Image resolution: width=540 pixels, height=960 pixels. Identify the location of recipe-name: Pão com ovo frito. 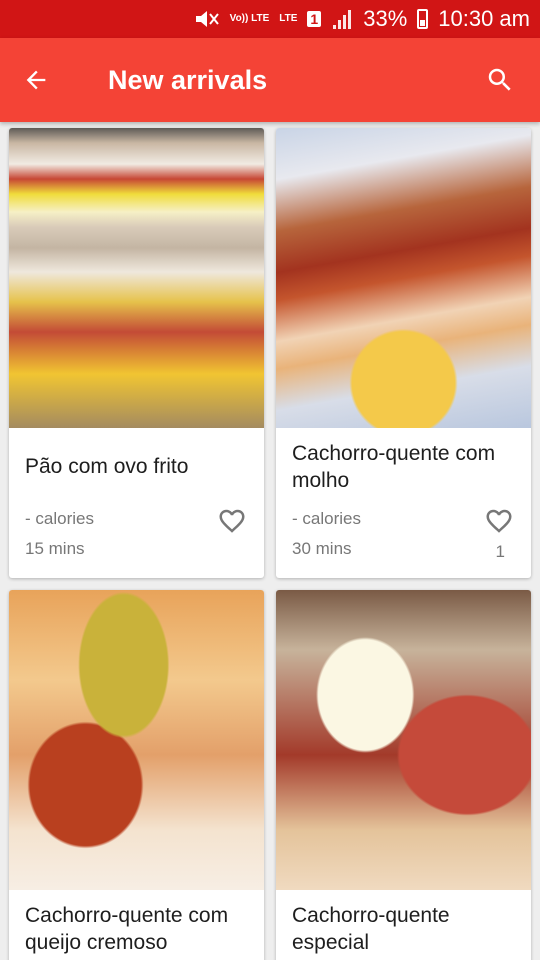
(107, 466).